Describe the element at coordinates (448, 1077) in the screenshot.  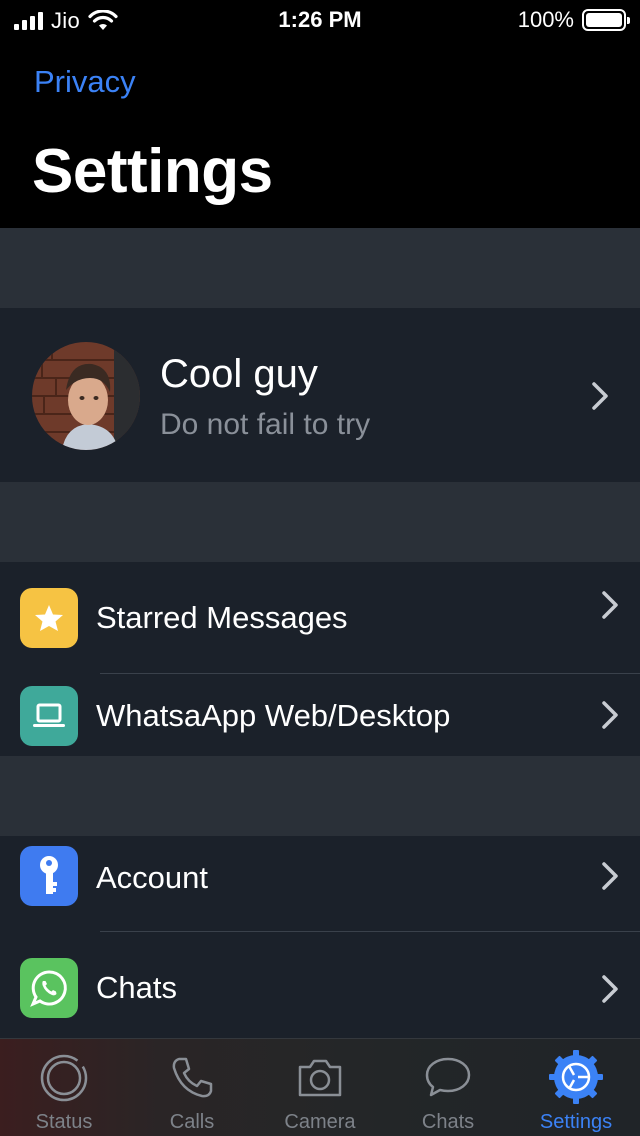
I see `chat-bubble-icon` at that location.